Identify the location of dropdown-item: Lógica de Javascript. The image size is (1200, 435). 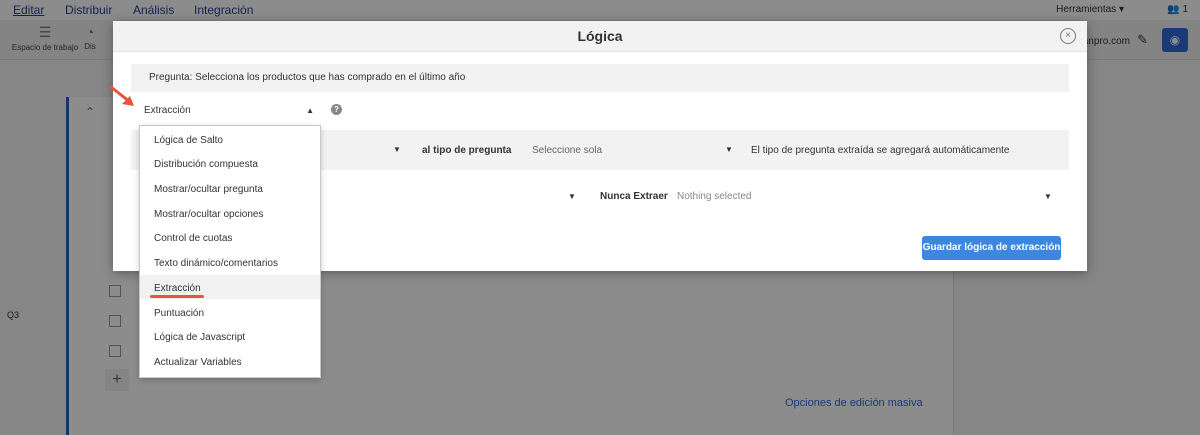
(230, 336).